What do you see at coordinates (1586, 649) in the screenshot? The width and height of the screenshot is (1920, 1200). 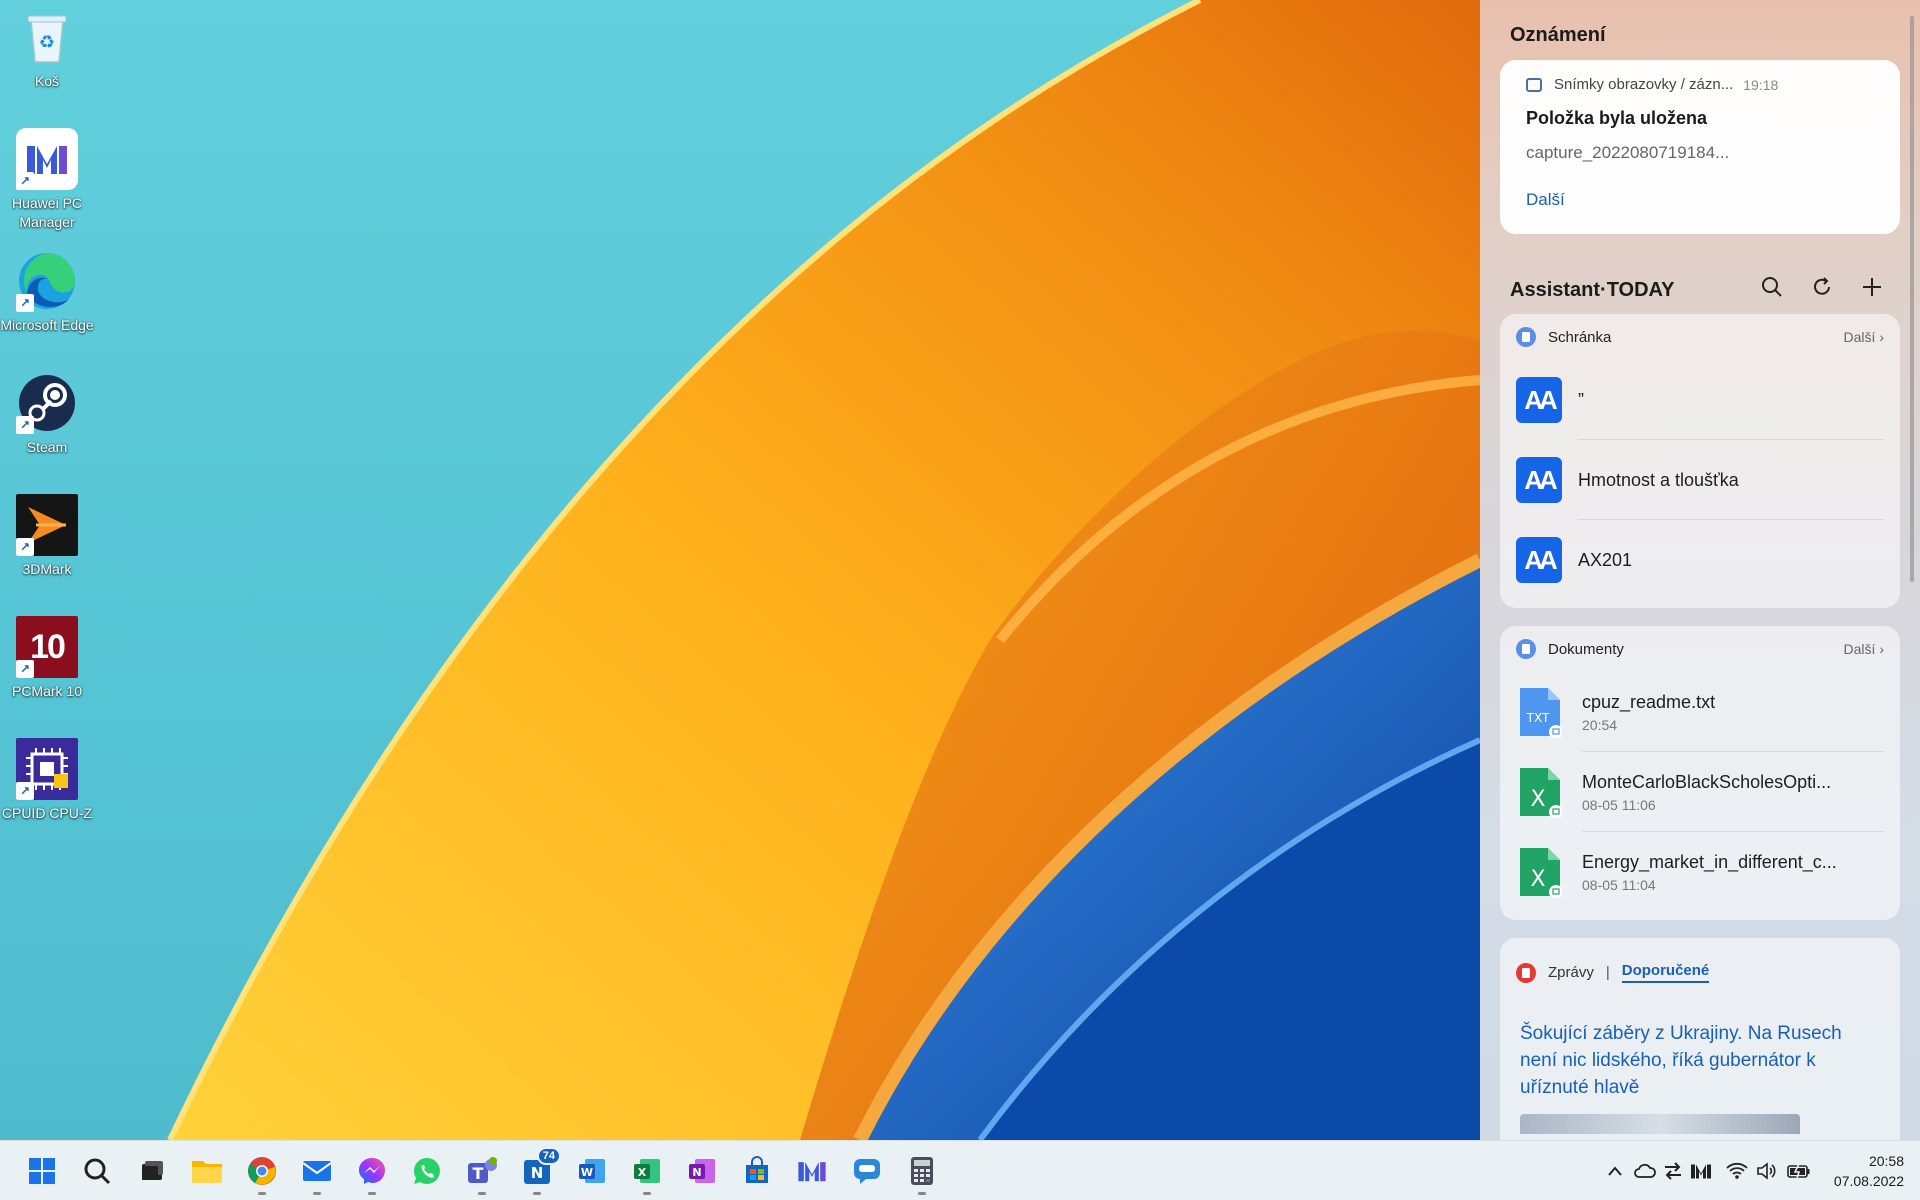 I see `documents-title: Dokumenty` at bounding box center [1586, 649].